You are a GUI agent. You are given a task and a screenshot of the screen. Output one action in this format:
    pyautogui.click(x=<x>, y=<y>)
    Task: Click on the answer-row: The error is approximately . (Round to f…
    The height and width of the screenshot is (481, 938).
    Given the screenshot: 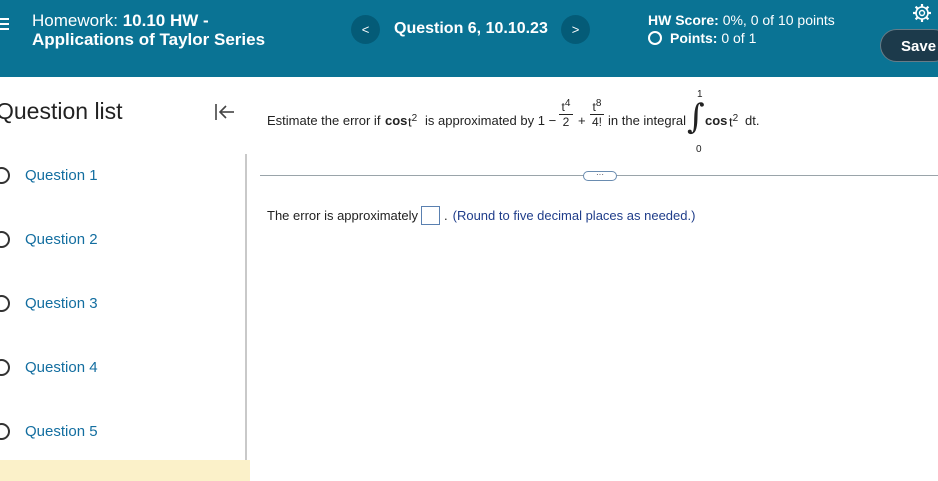 What is the action you would take?
    pyautogui.click(x=481, y=215)
    